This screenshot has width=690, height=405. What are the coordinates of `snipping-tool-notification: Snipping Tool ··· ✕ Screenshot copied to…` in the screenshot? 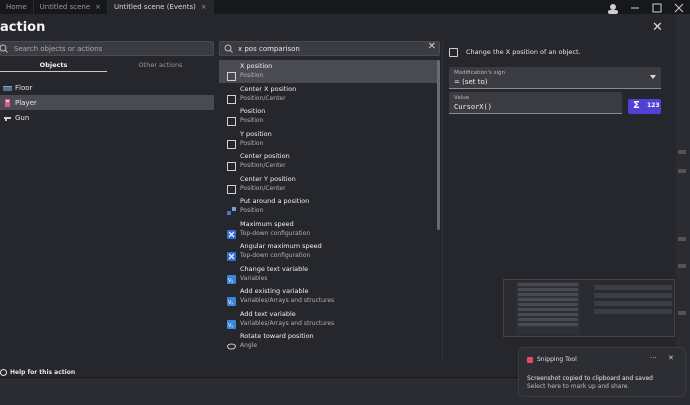 It's located at (602, 372).